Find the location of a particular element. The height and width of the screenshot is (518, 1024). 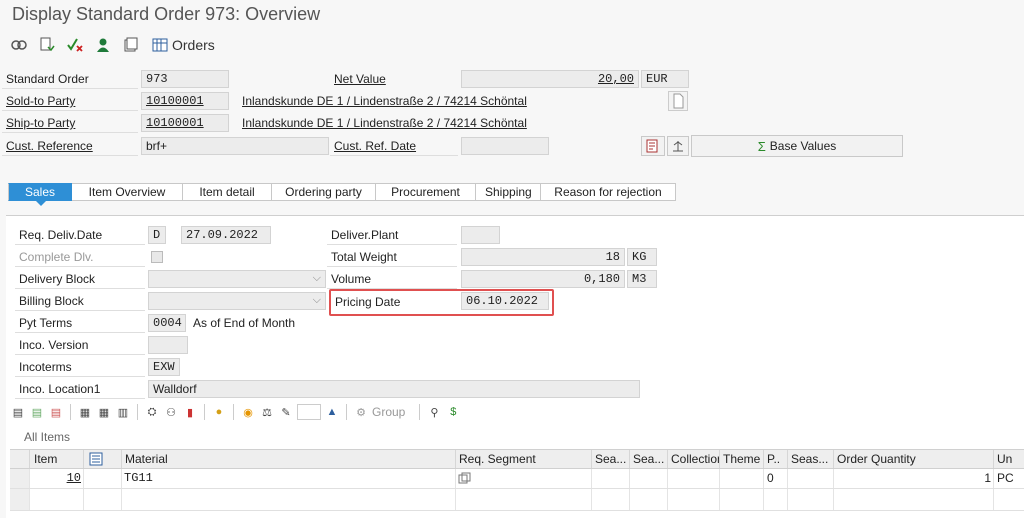

sold-to-party-label: Sold-to Party is located at coordinates (70, 101).